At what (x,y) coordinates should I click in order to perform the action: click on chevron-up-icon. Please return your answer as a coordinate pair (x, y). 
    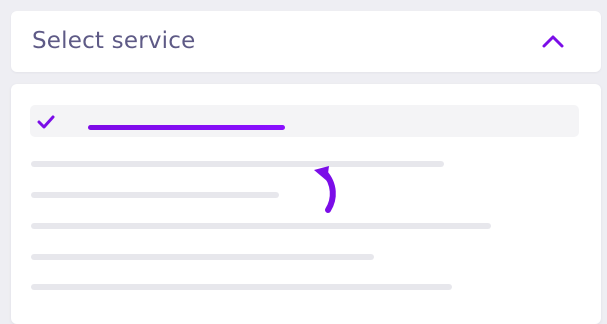
    Looking at the image, I should click on (553, 41).